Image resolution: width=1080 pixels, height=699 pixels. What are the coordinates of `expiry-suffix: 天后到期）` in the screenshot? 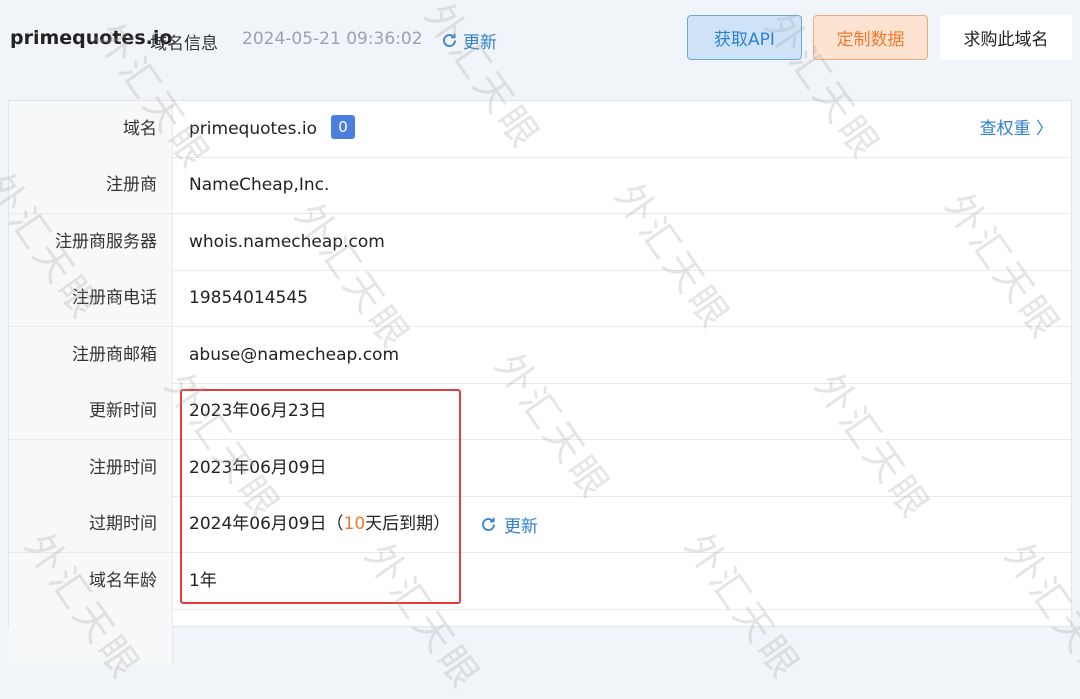 It's located at (408, 524).